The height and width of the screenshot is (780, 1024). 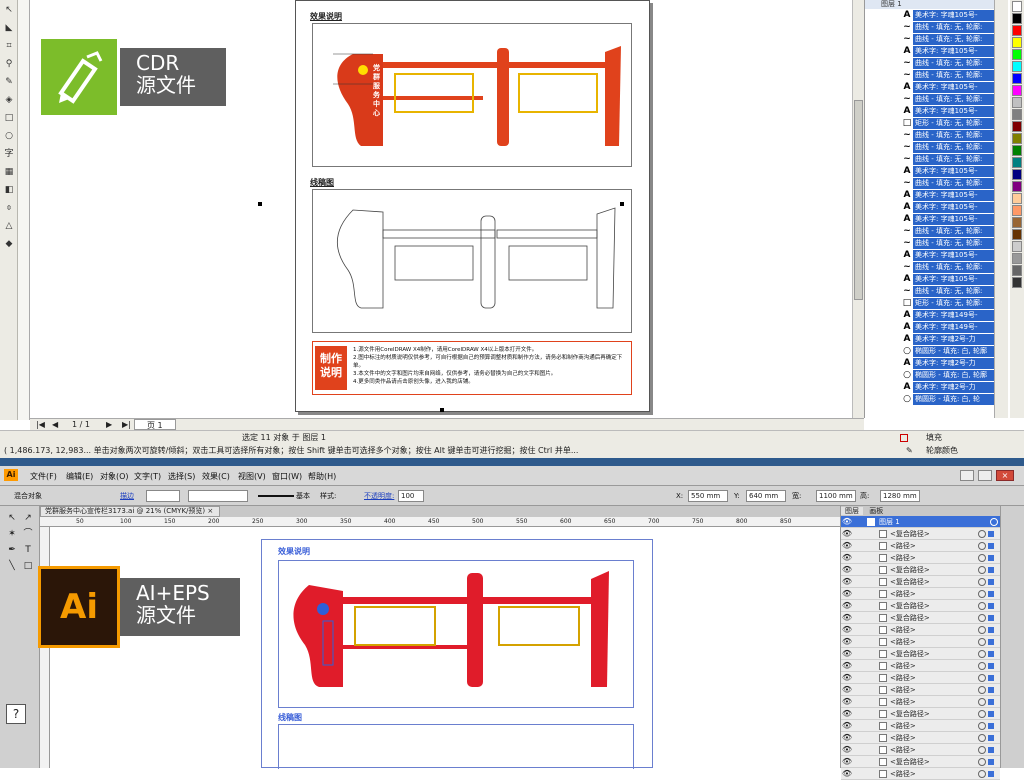 What do you see at coordinates (12, 518) in the screenshot?
I see `selection-tool-icon: ↖` at bounding box center [12, 518].